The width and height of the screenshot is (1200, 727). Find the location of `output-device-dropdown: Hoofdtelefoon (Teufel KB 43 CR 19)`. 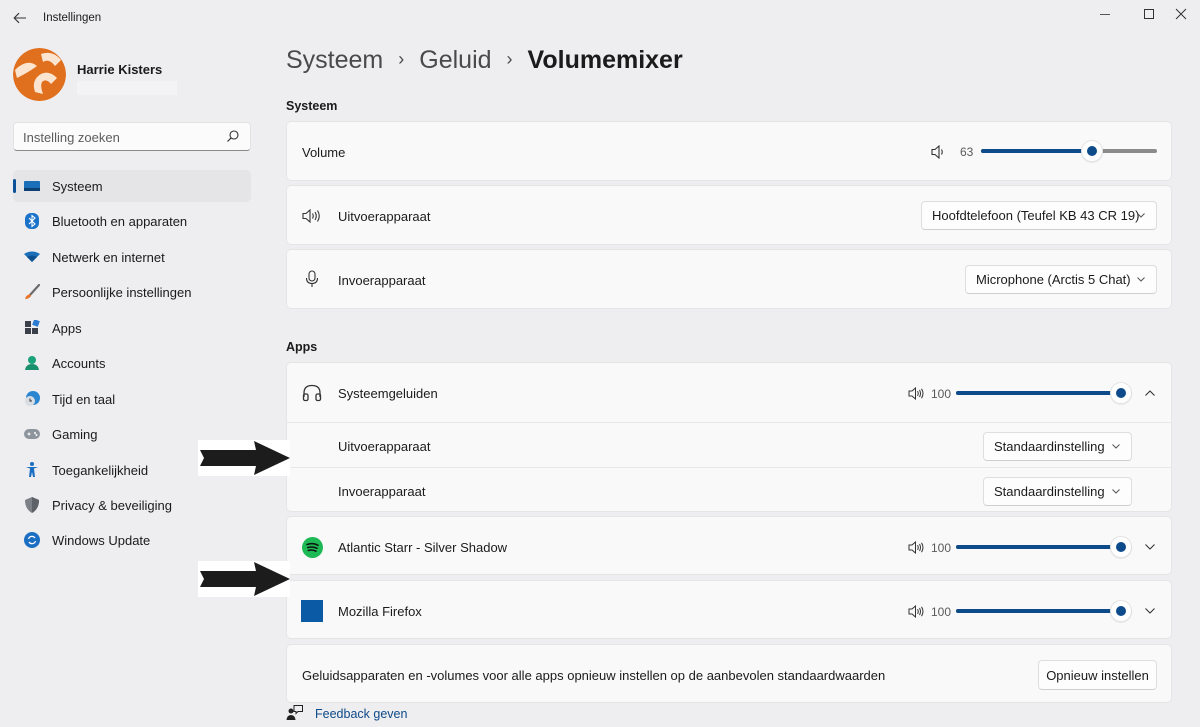

output-device-dropdown: Hoofdtelefoon (Teufel KB 43 CR 19) is located at coordinates (1039, 215).